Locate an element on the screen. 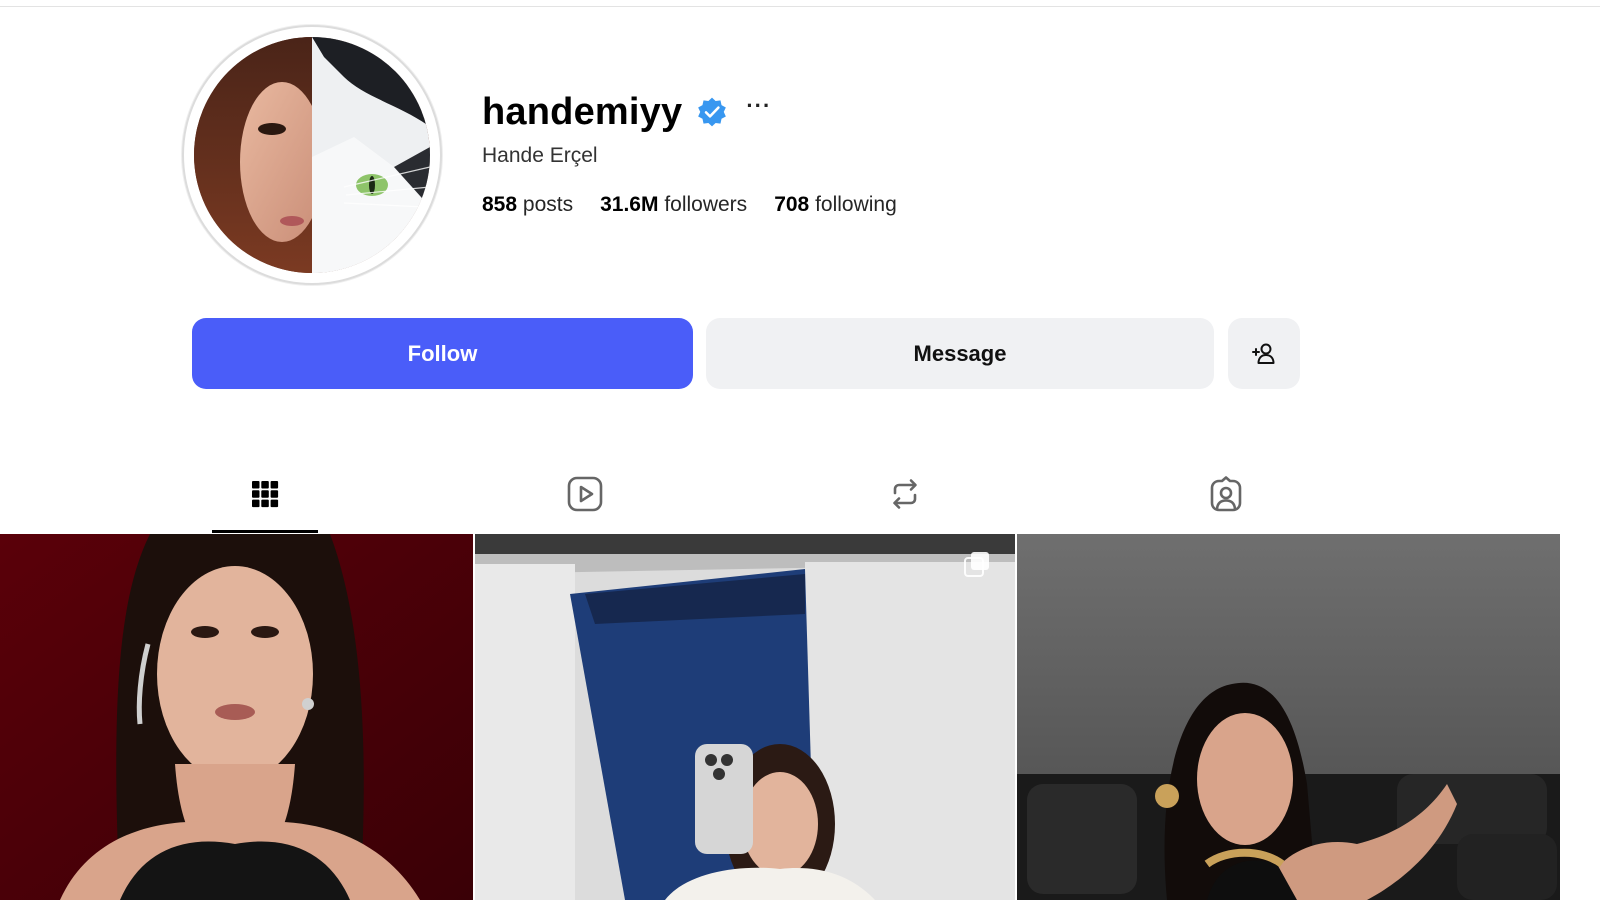 This screenshot has width=1600, height=900. following-label: following is located at coordinates (856, 204).